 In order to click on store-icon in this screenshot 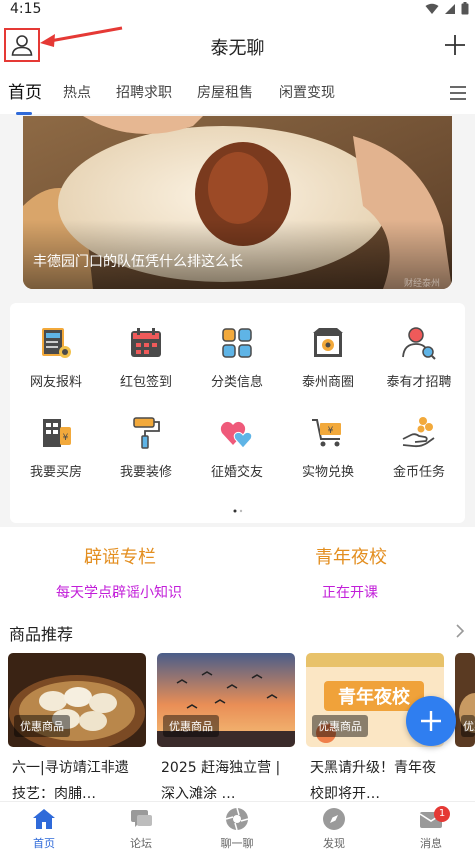, I will do `click(328, 342)`.